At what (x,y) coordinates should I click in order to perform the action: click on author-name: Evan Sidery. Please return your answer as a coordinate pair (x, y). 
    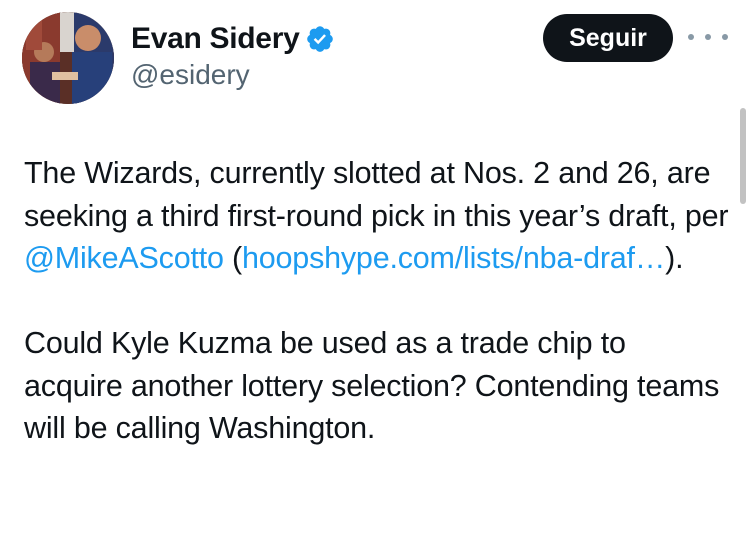
    Looking at the image, I should click on (215, 39).